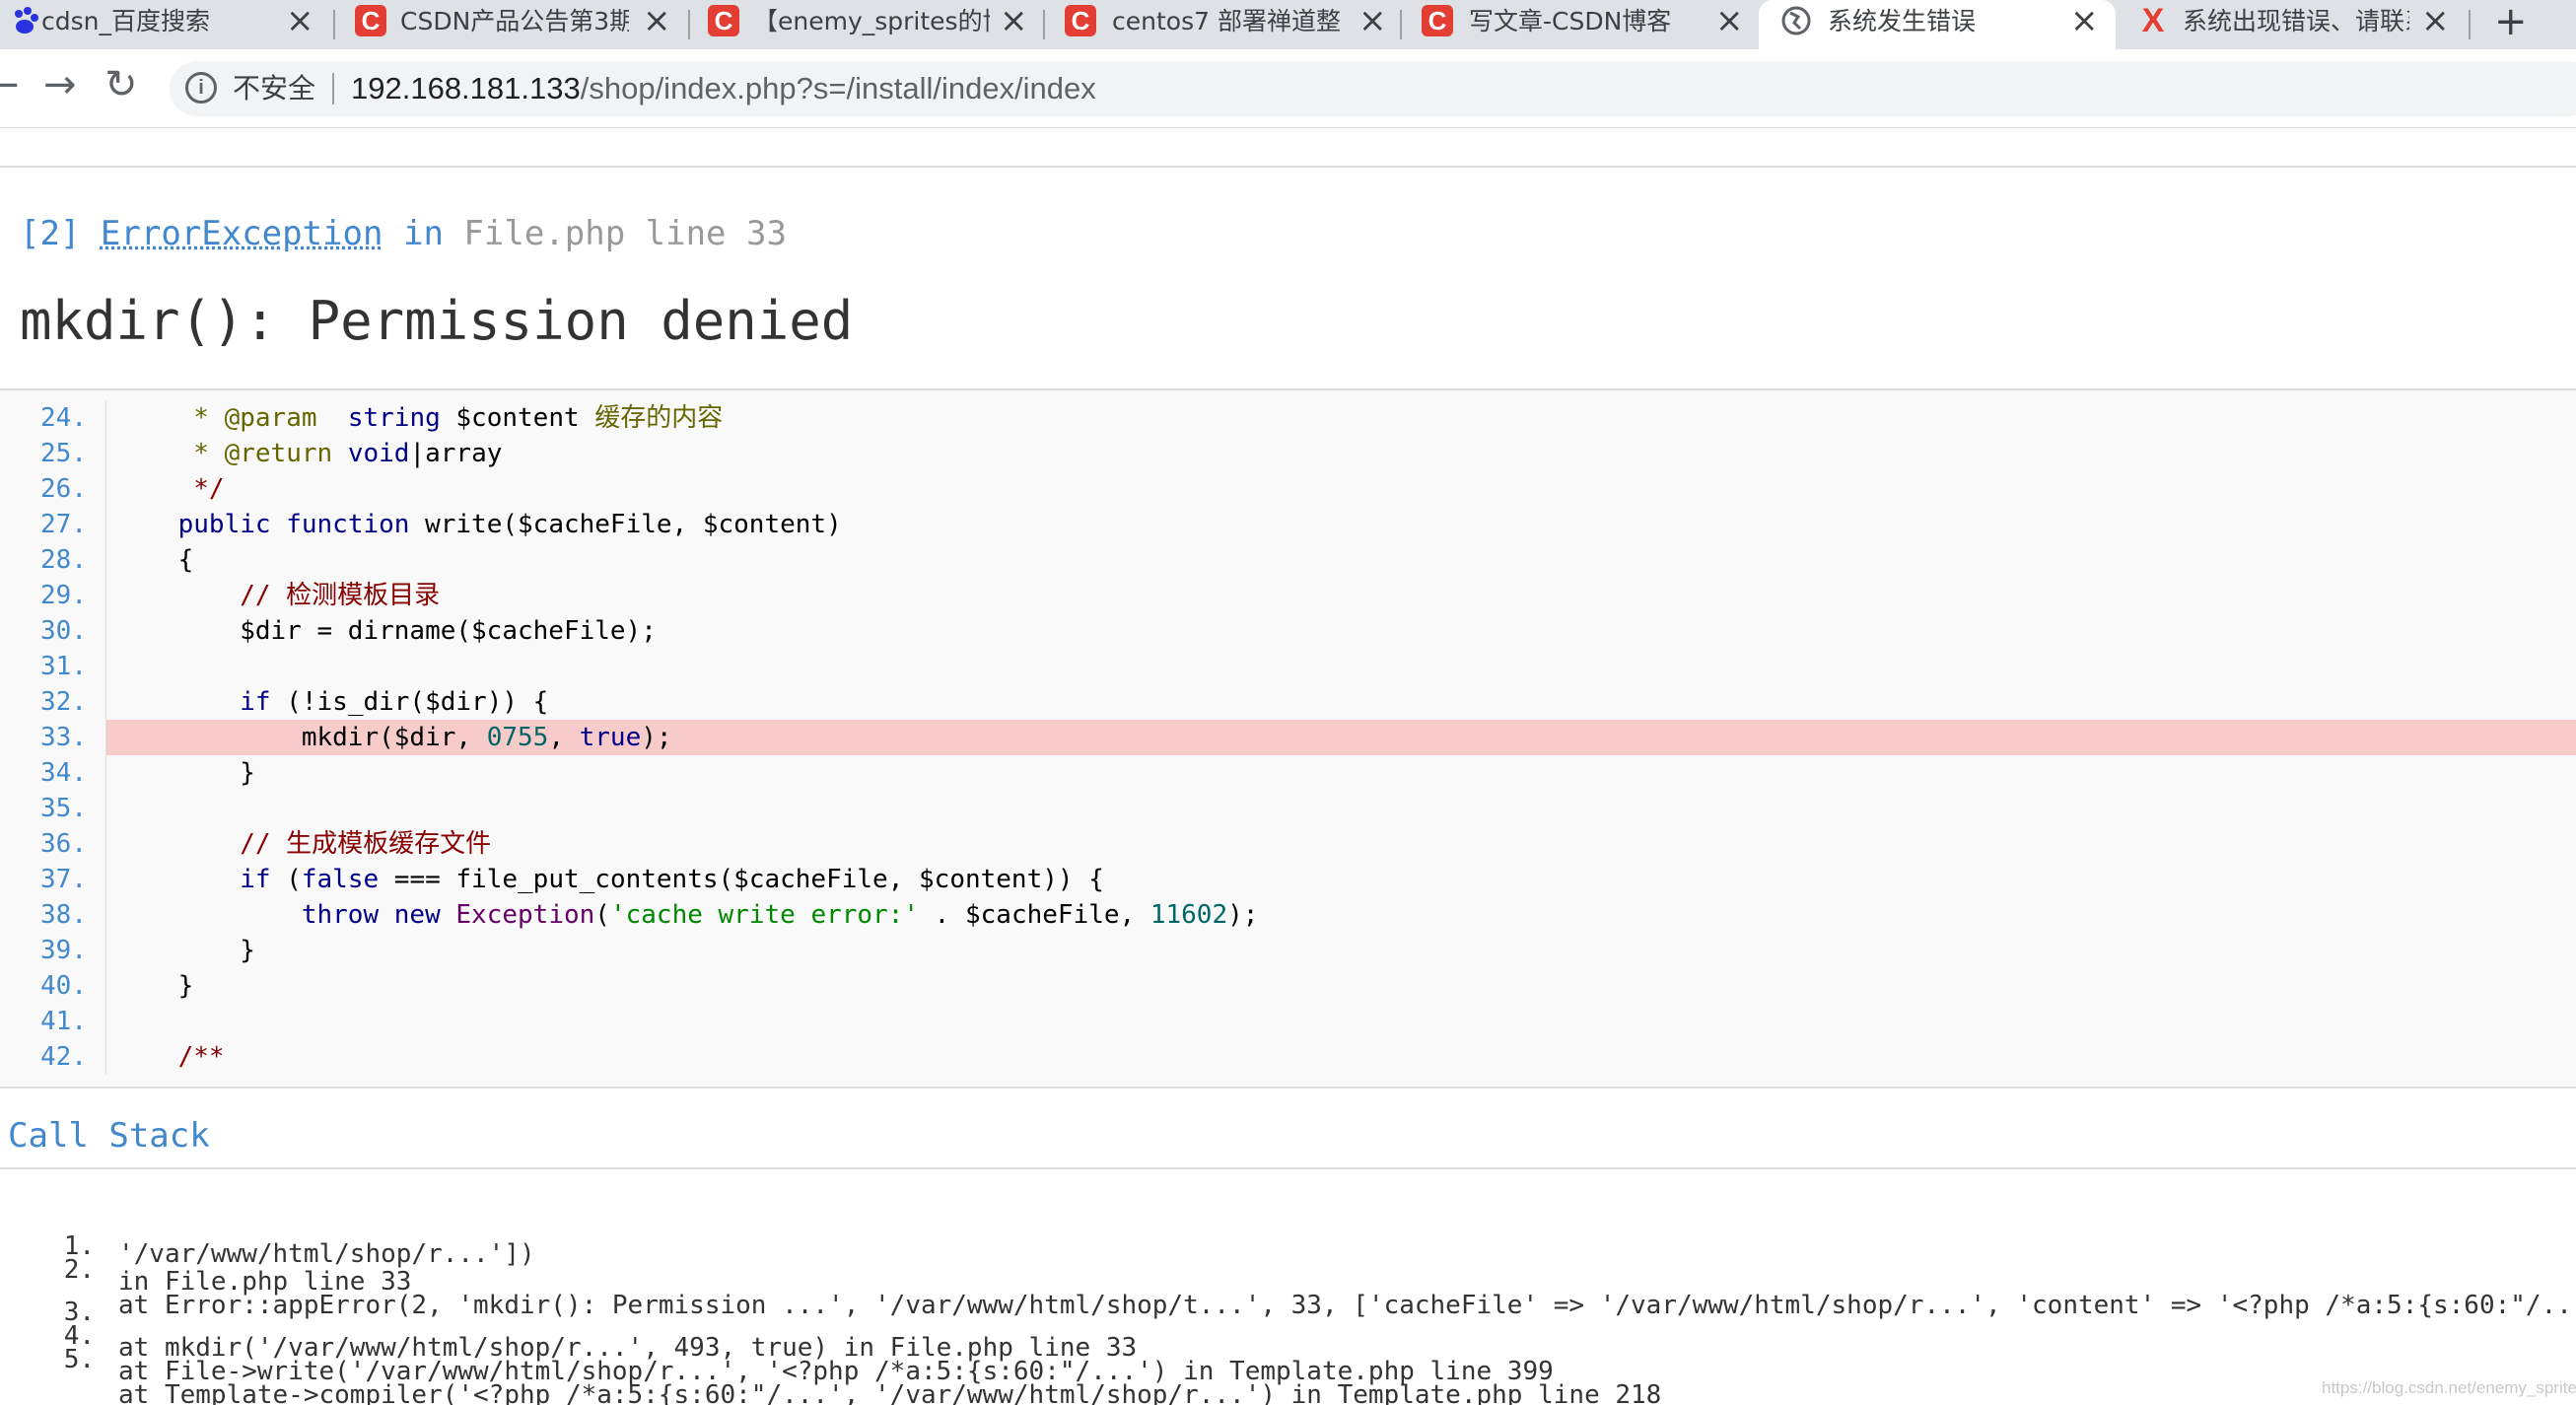  I want to click on tab-system-error-active: 系统发生错误 ×, so click(1937, 24).